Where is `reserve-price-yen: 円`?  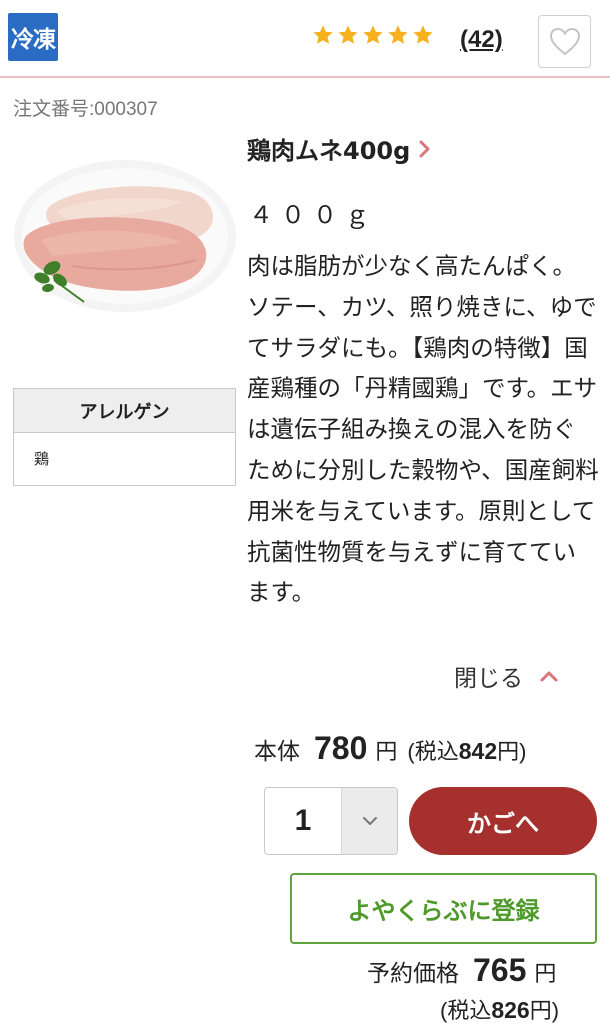 reserve-price-yen: 円 is located at coordinates (545, 974).